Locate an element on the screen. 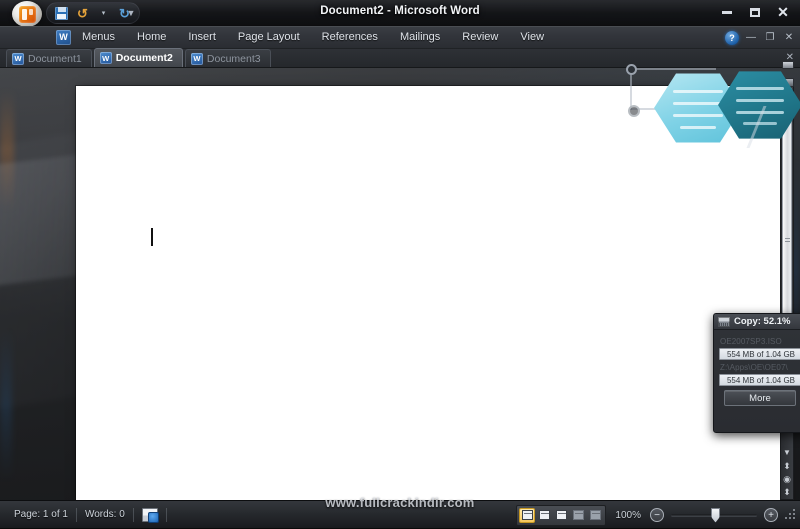  zoom-out-button: − is located at coordinates (657, 515).